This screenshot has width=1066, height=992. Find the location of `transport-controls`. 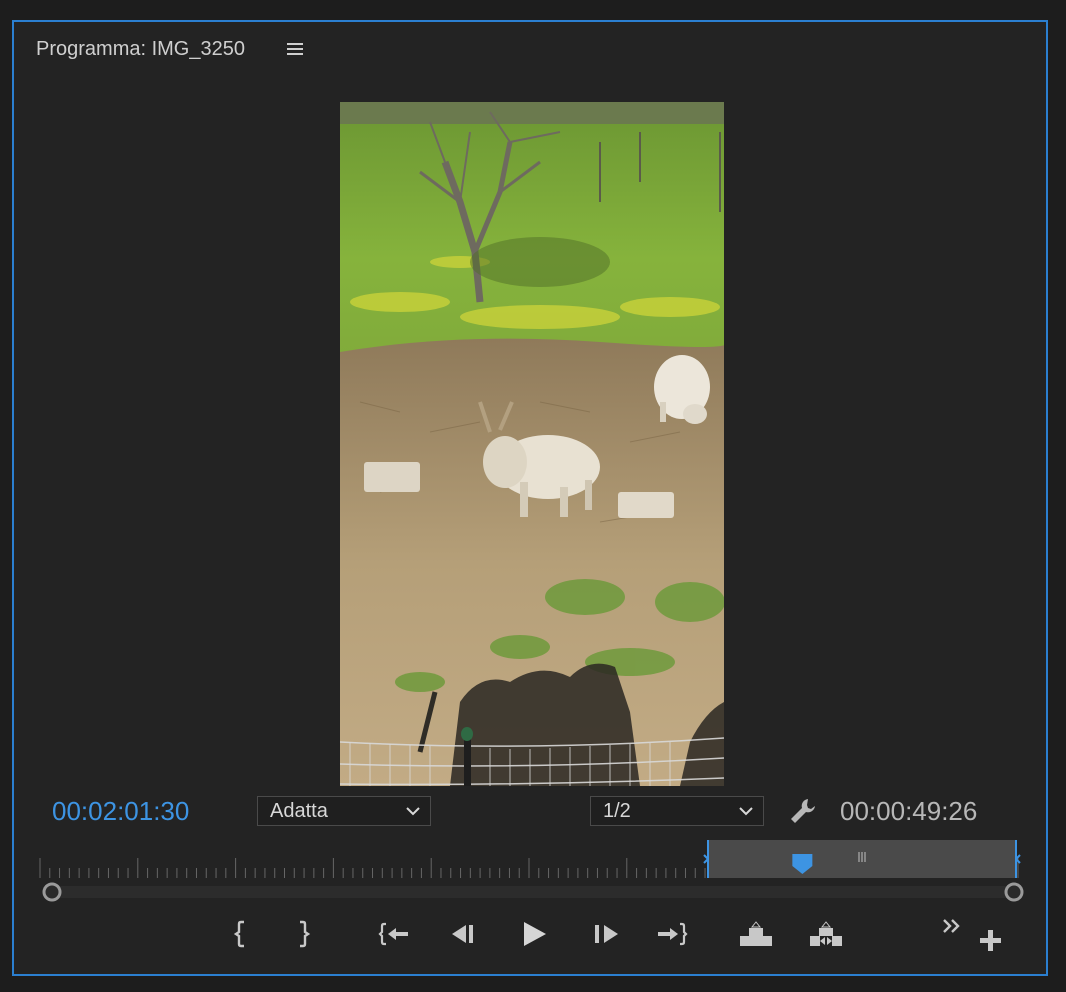

transport-controls is located at coordinates (532, 939).